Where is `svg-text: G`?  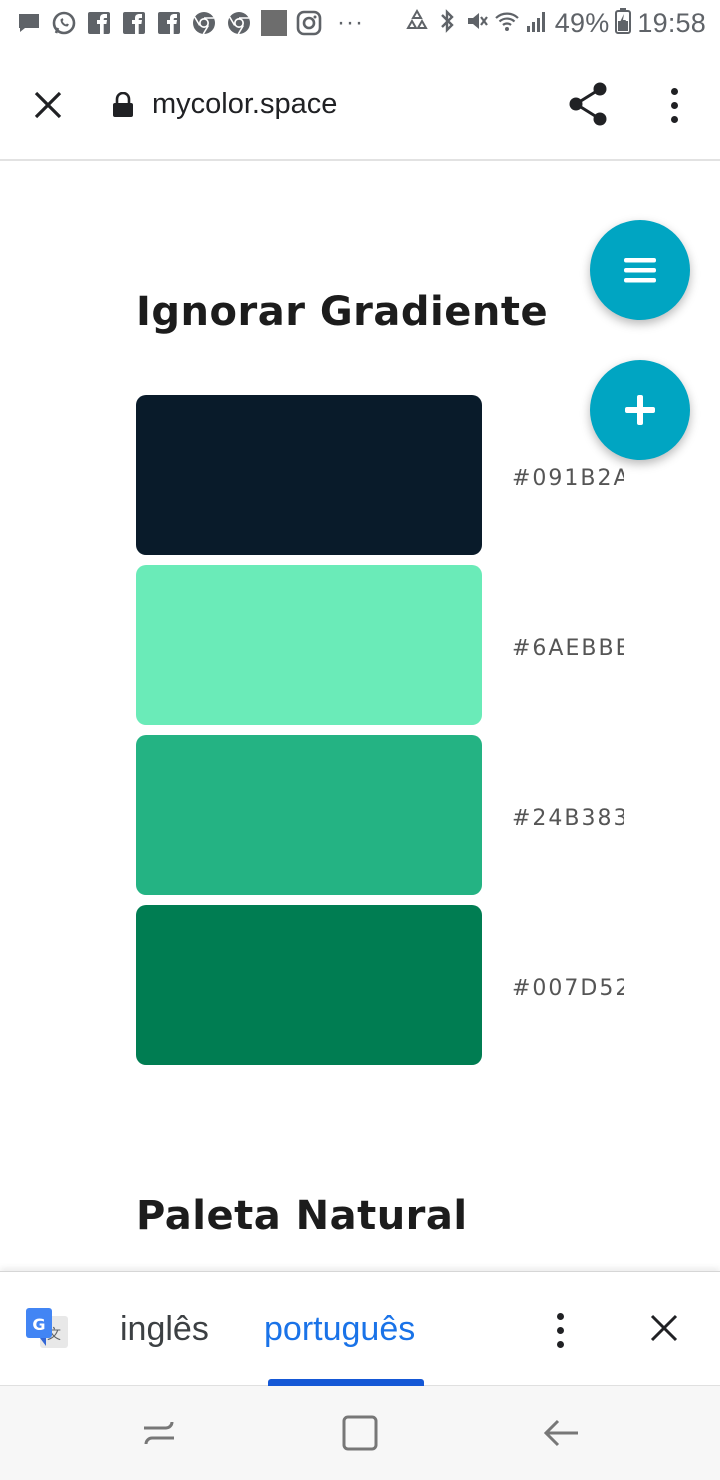 svg-text: G is located at coordinates (38, 1324).